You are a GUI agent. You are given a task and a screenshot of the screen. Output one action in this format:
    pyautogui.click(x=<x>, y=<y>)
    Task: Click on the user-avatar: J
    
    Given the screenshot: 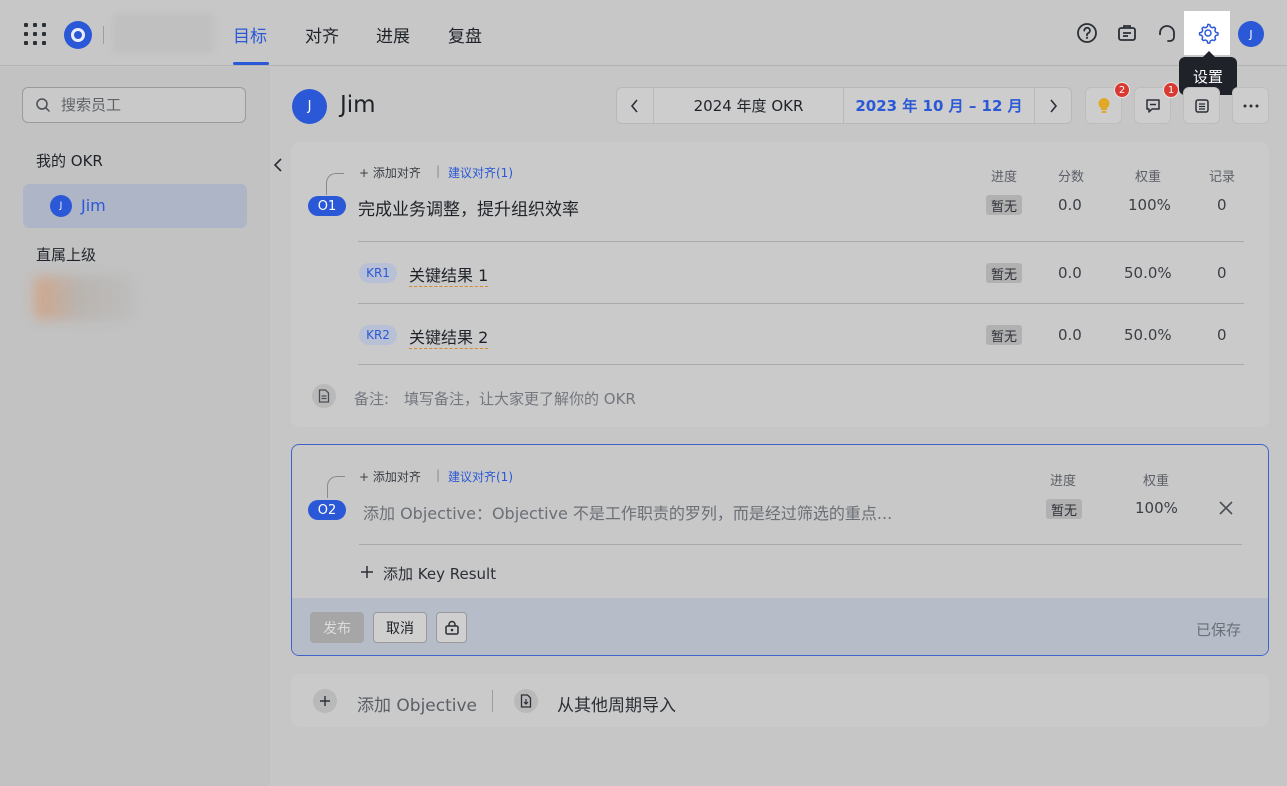 What is the action you would take?
    pyautogui.click(x=1251, y=34)
    